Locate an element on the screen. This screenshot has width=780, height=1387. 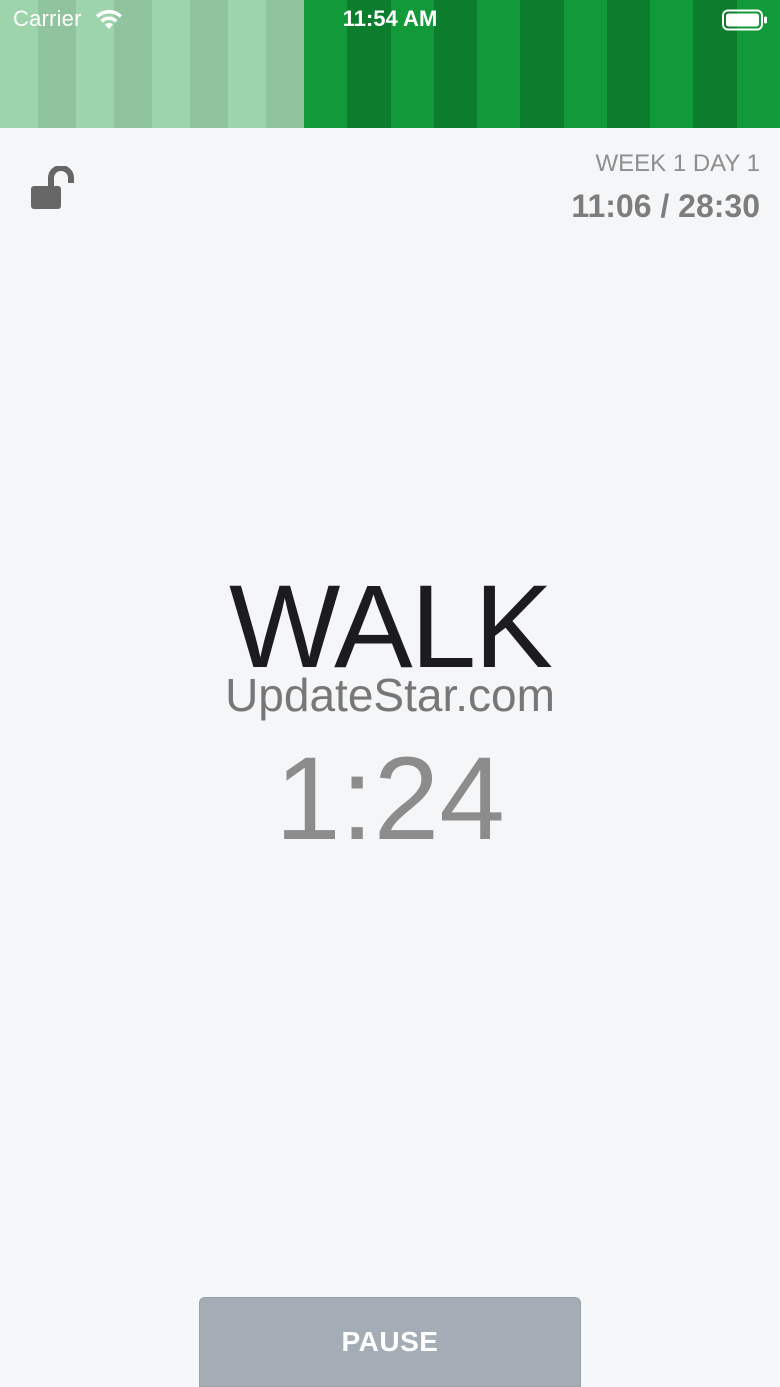
elapsed-total-time: 11:06 / 28:30 is located at coordinates (665, 206).